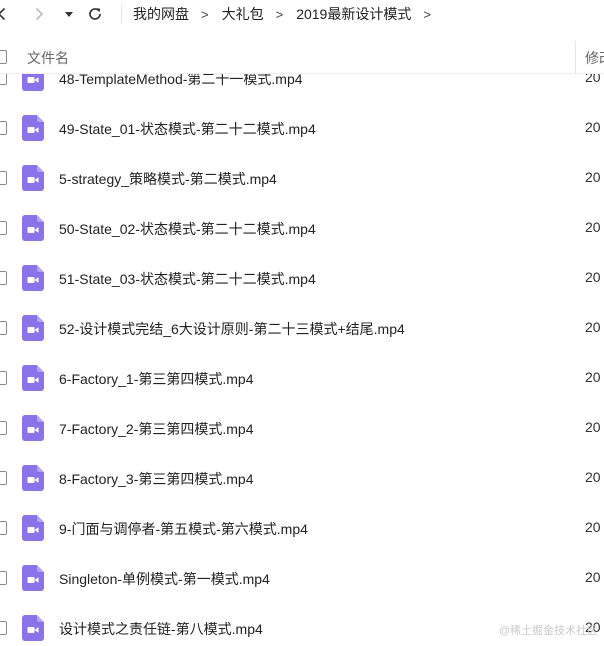 The width and height of the screenshot is (604, 646). Describe the element at coordinates (187, 229) in the screenshot. I see `file-name: 50-State_02-状态模式-第二十二模式.mp4` at that location.